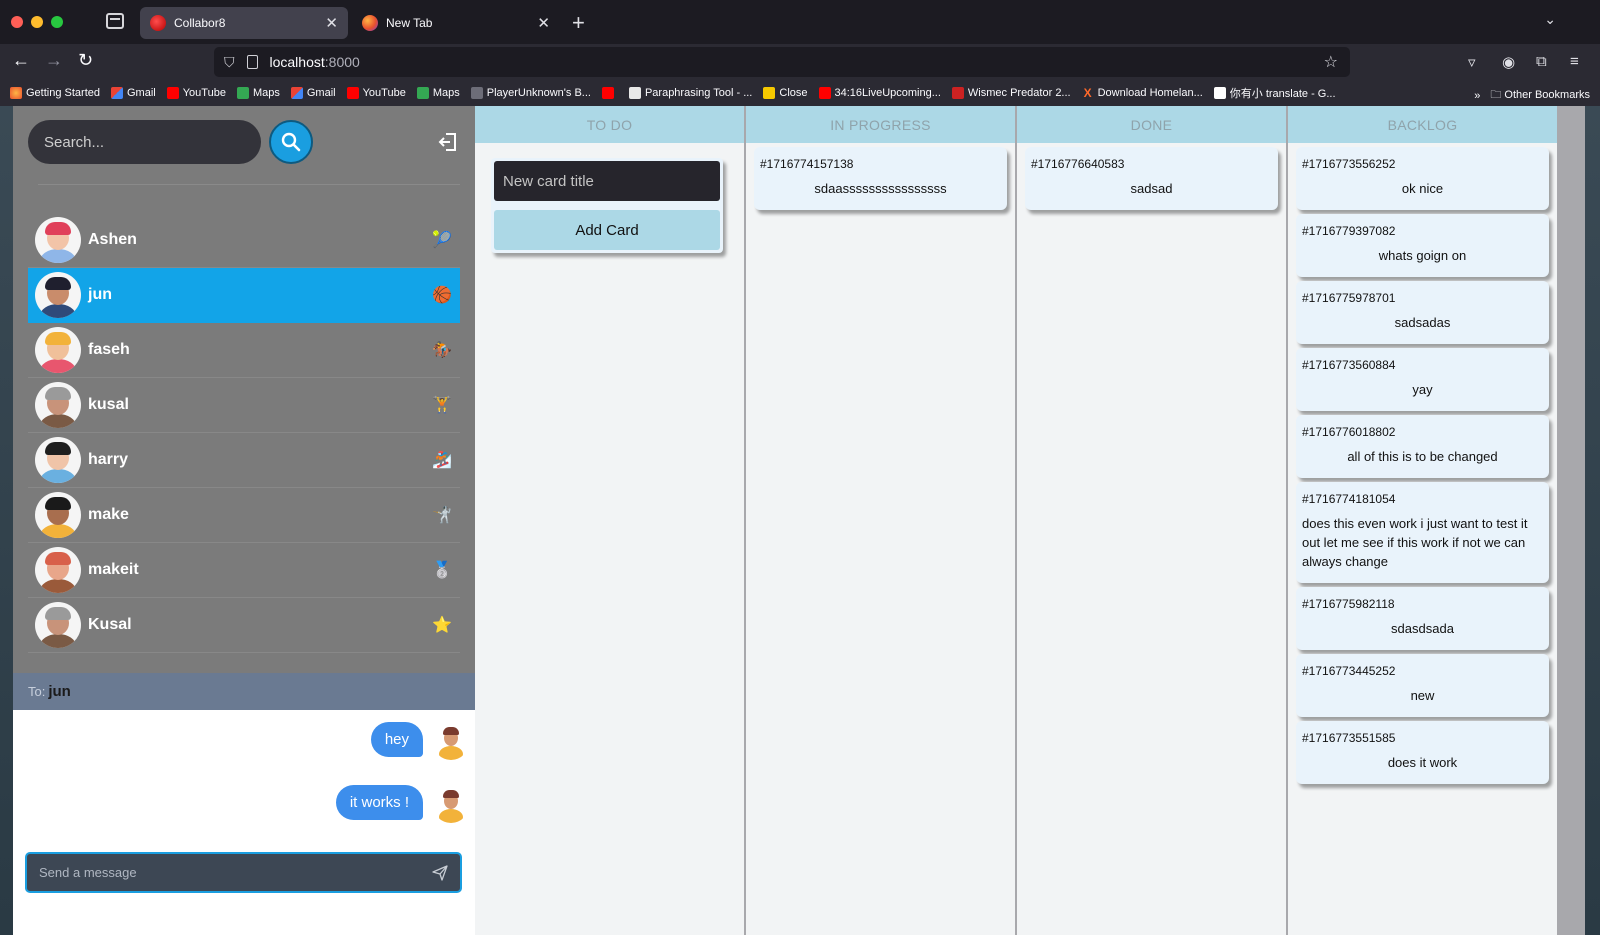 The height and width of the screenshot is (935, 1600). I want to click on search-button, so click(291, 142).